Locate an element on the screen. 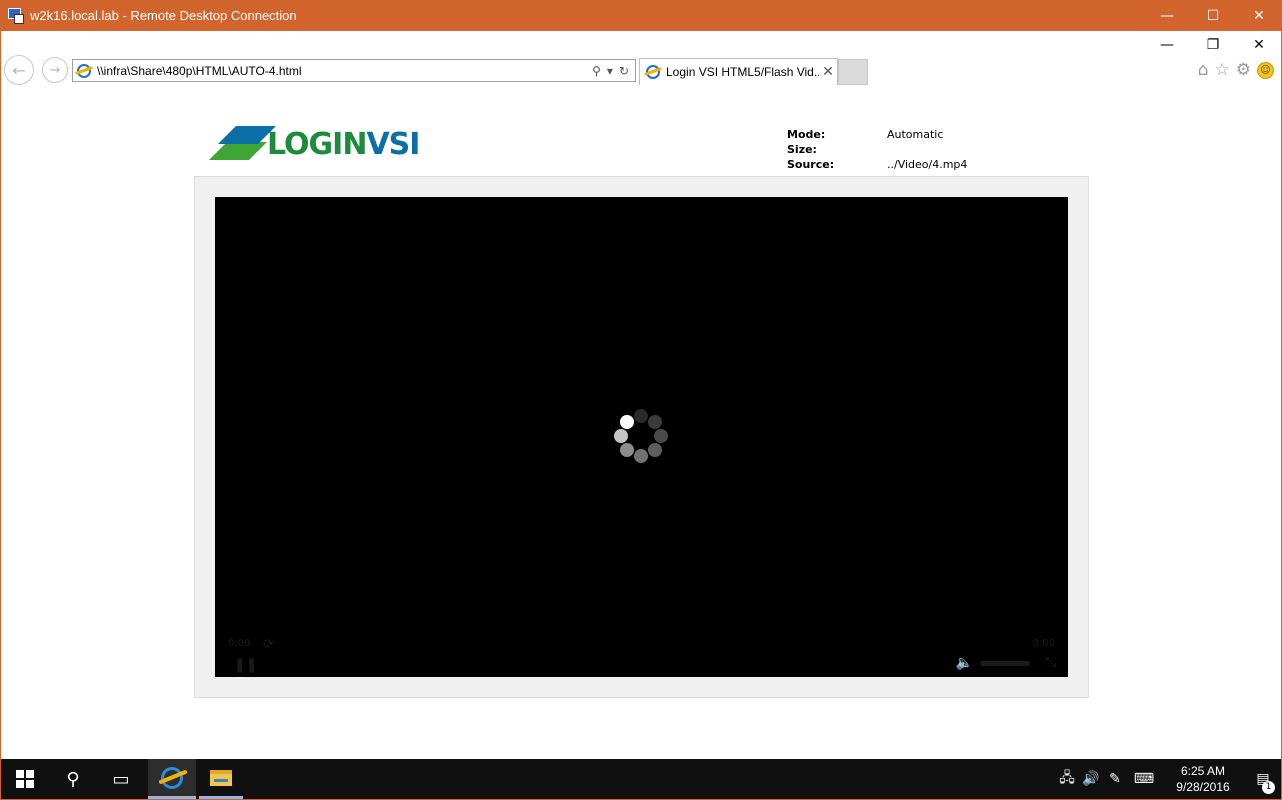  ie-window-controls: — ❐ ✕ is located at coordinates (1213, 45).